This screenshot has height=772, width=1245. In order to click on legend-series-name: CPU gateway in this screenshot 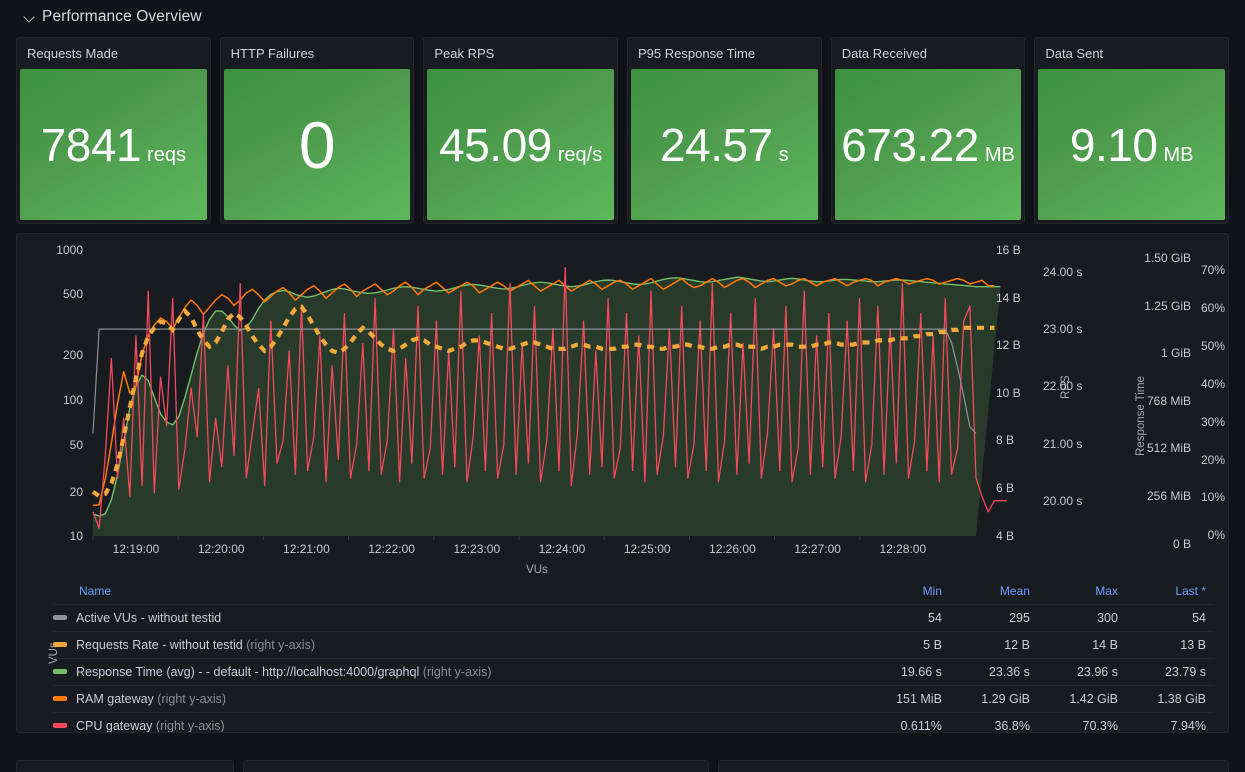, I will do `click(114, 725)`.